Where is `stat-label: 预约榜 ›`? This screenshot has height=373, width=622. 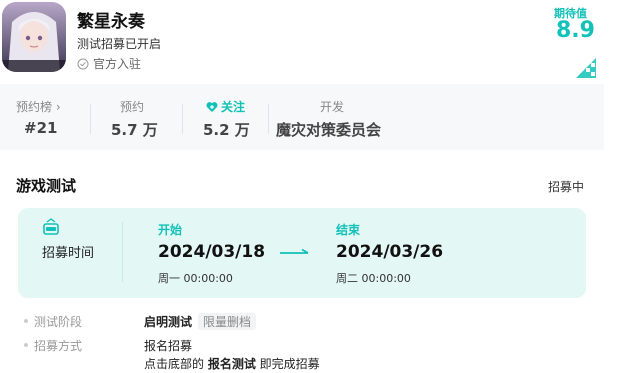
stat-label: 预约榜 › is located at coordinates (38, 107).